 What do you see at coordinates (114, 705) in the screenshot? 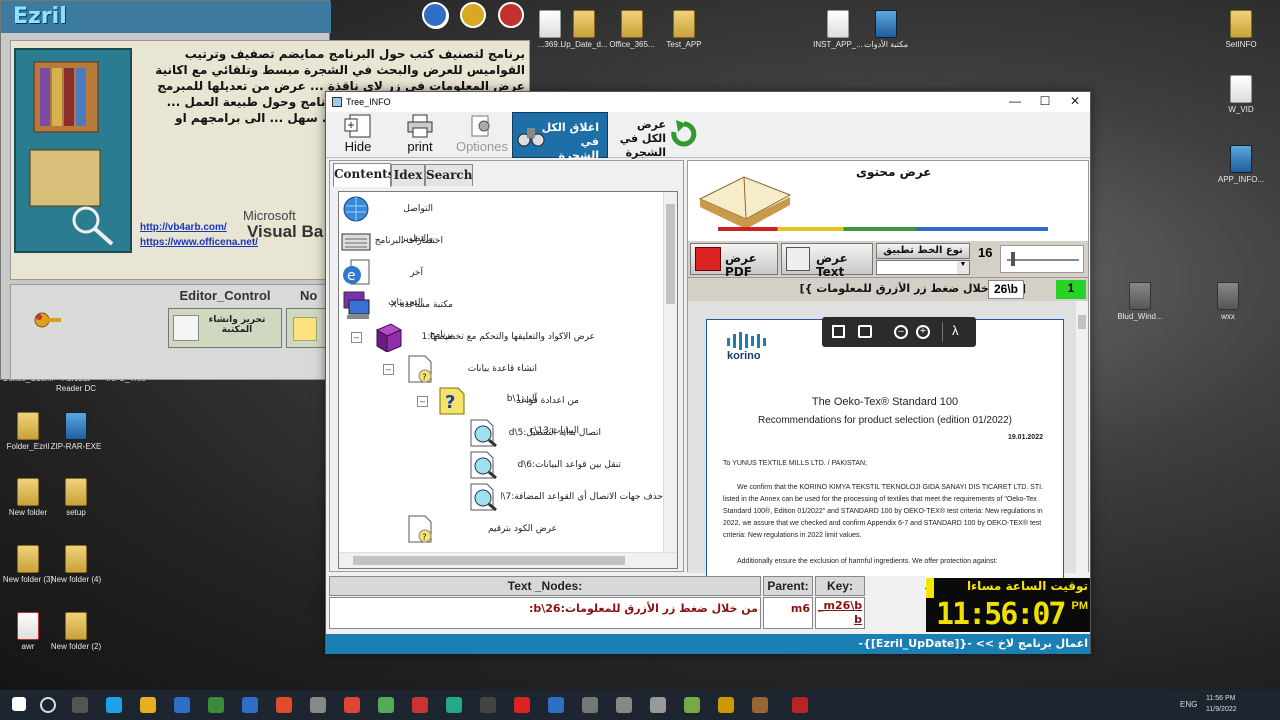
I see `edge-icon` at bounding box center [114, 705].